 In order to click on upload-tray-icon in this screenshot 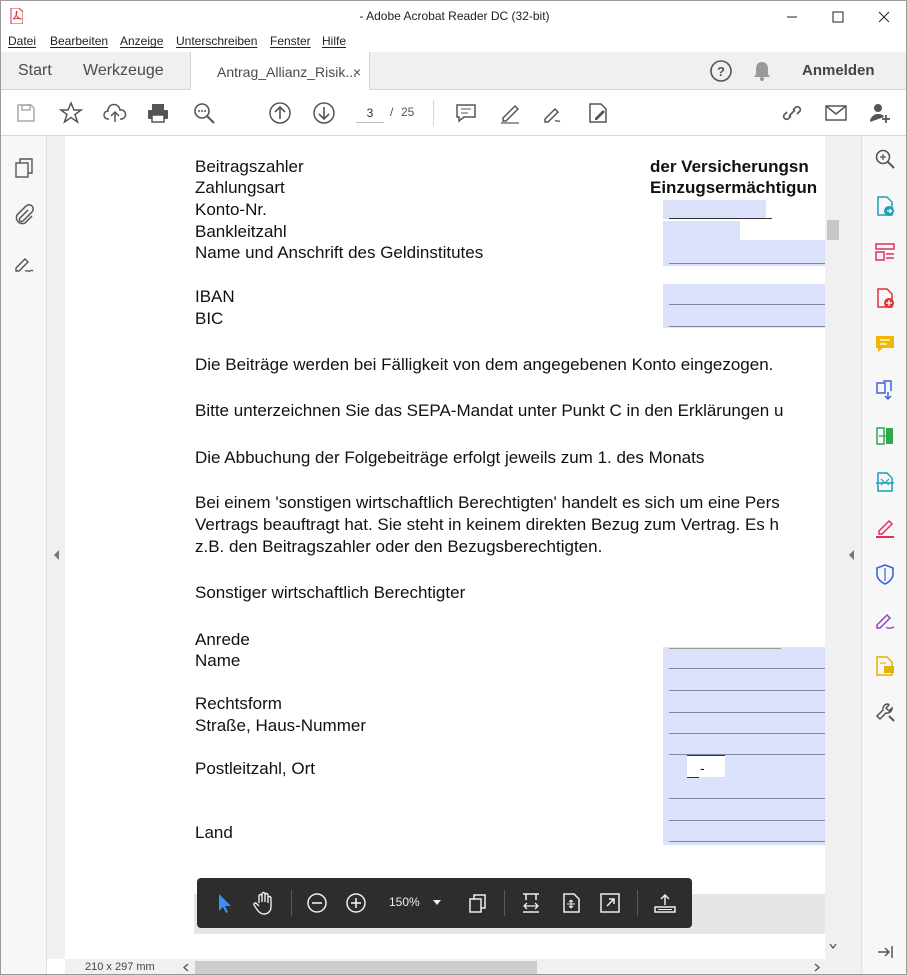, I will do `click(665, 903)`.